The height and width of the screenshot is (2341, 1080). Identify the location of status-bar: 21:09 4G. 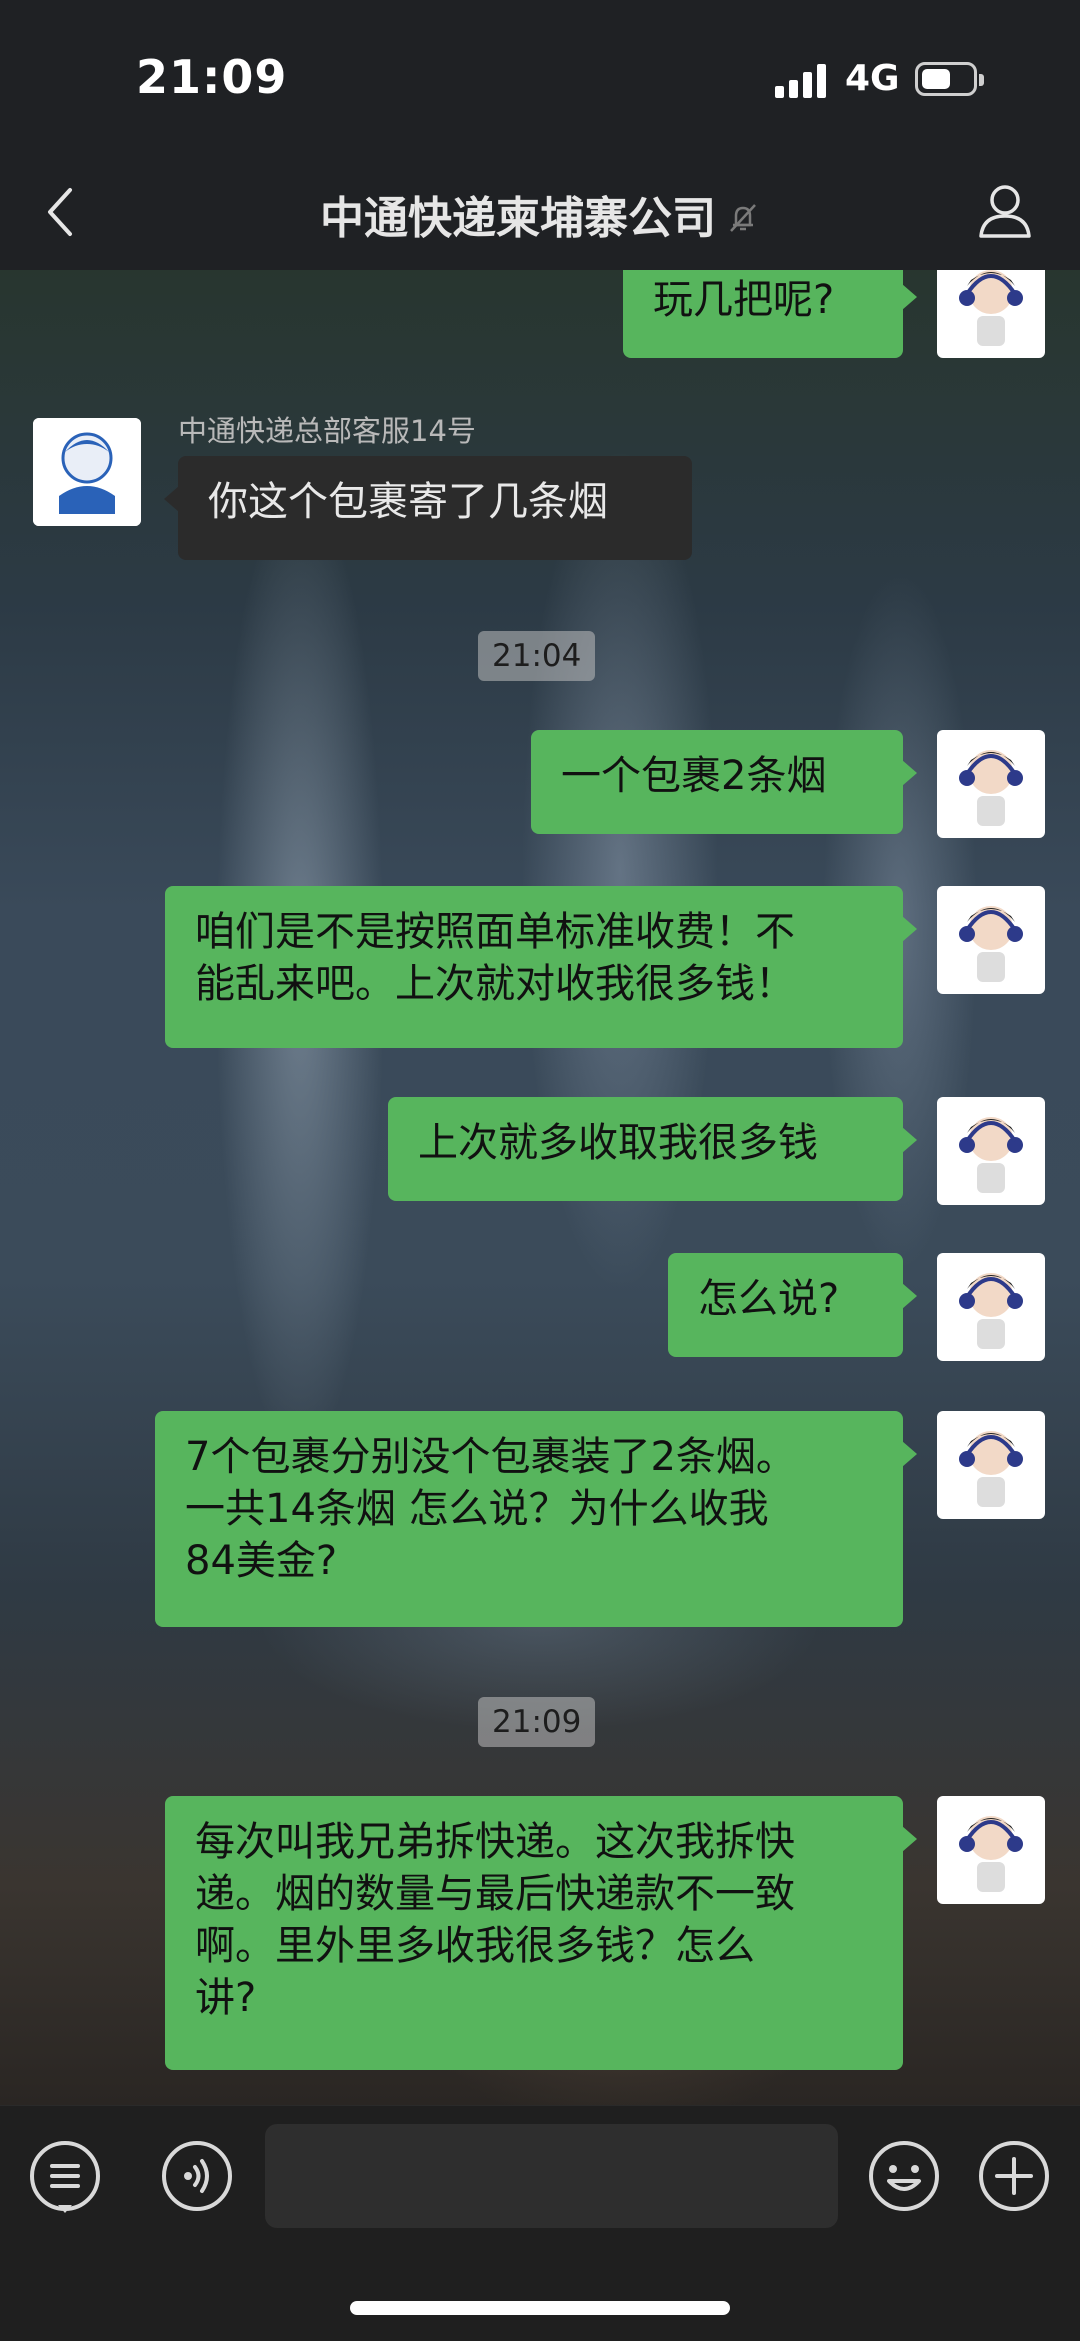
(540, 80).